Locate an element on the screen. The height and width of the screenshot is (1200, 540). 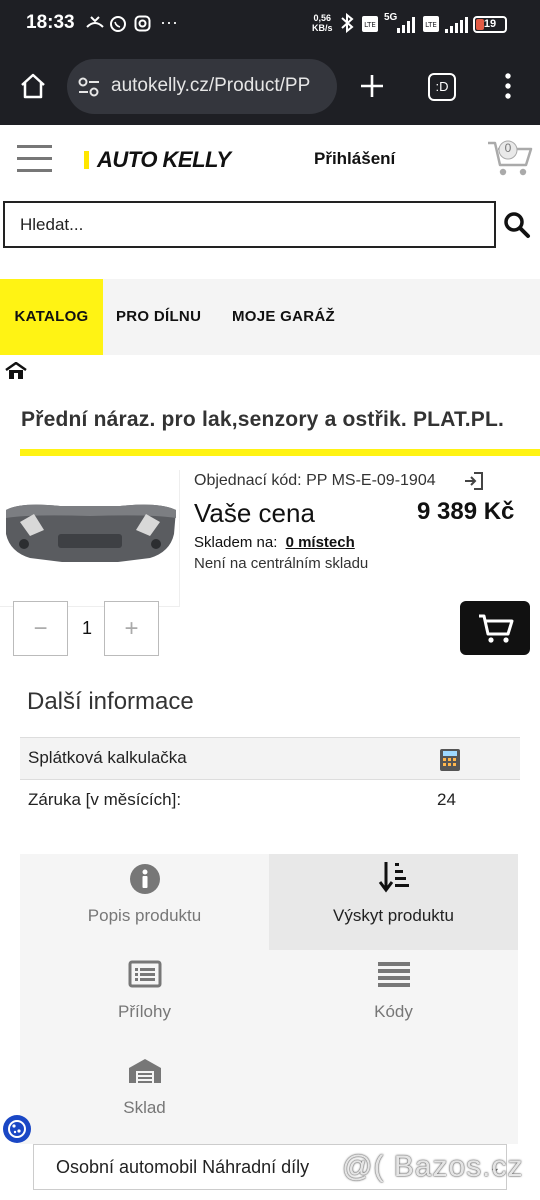
warehouse-icon is located at coordinates (145, 1071).